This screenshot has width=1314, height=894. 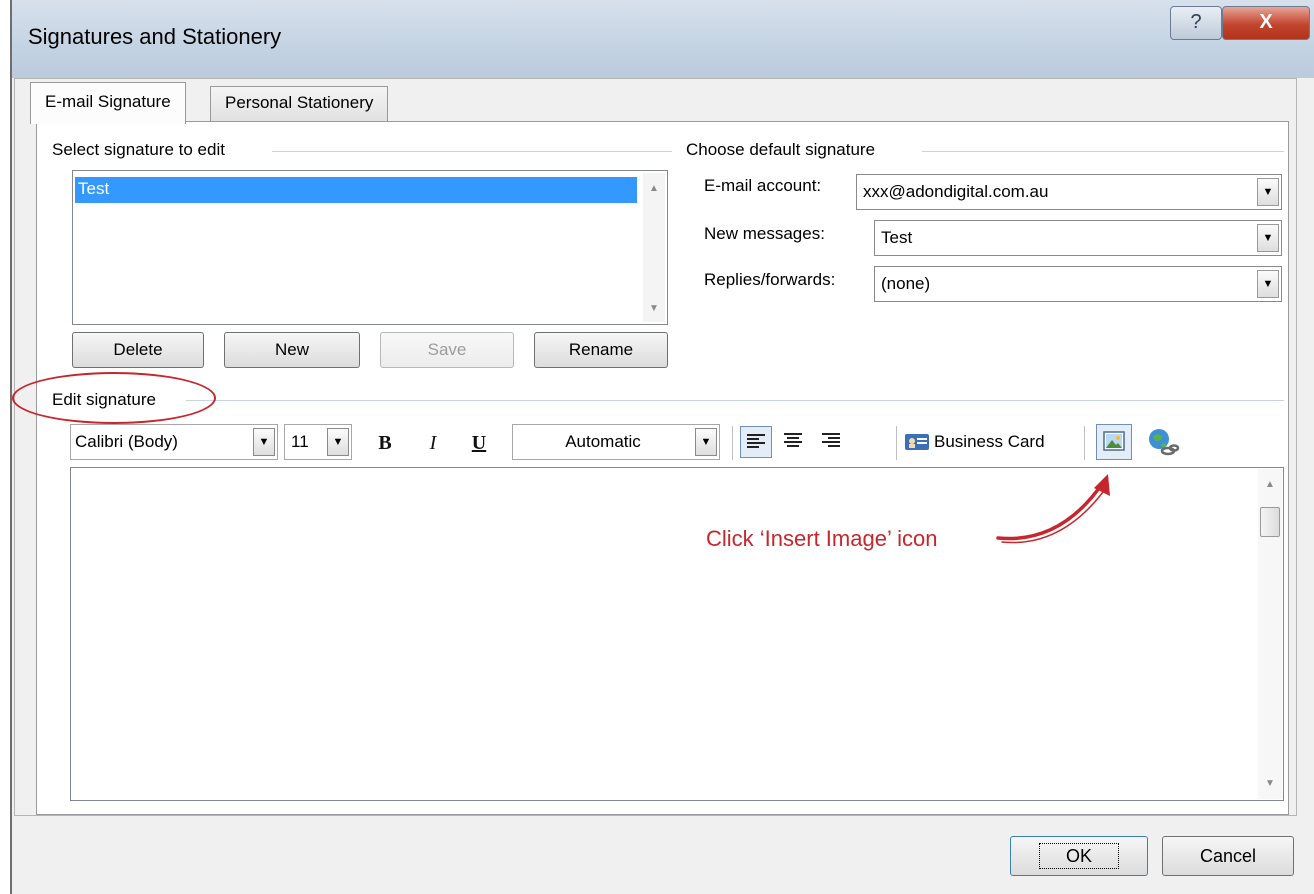 I want to click on insert-hyperlink-button, so click(x=1162, y=442).